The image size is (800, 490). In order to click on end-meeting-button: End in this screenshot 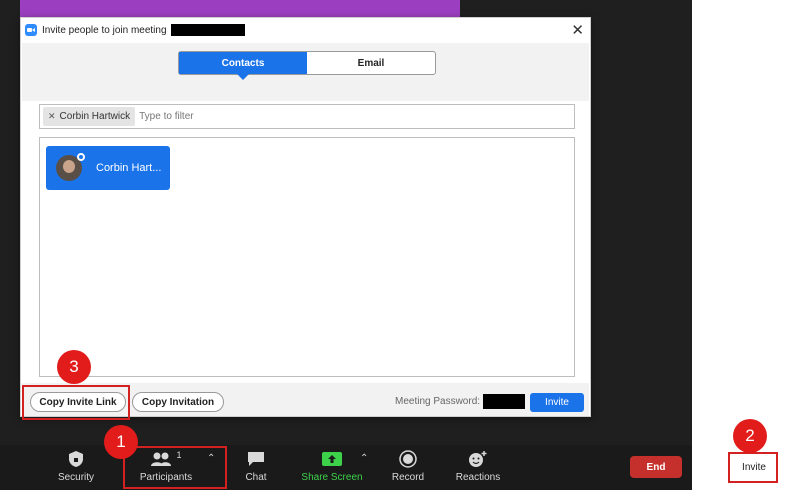, I will do `click(656, 467)`.